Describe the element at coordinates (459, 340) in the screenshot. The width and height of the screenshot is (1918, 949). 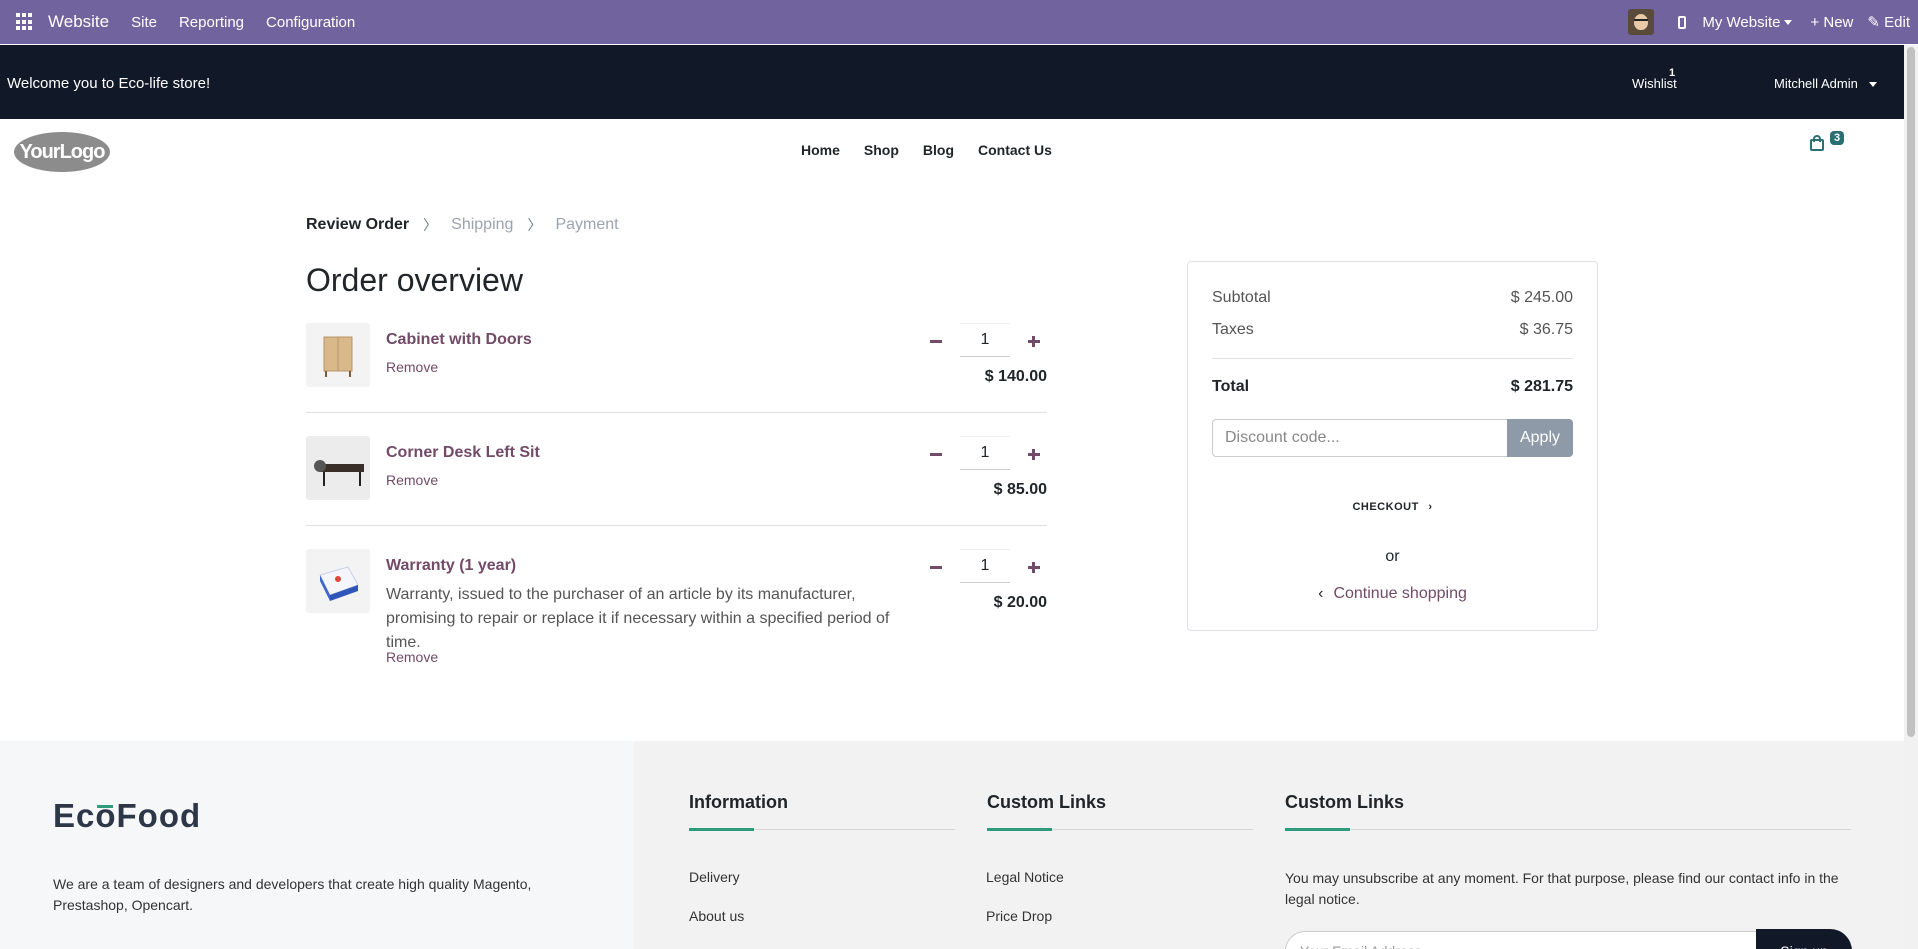
I see `product-name: Cabinet with Doors` at that location.